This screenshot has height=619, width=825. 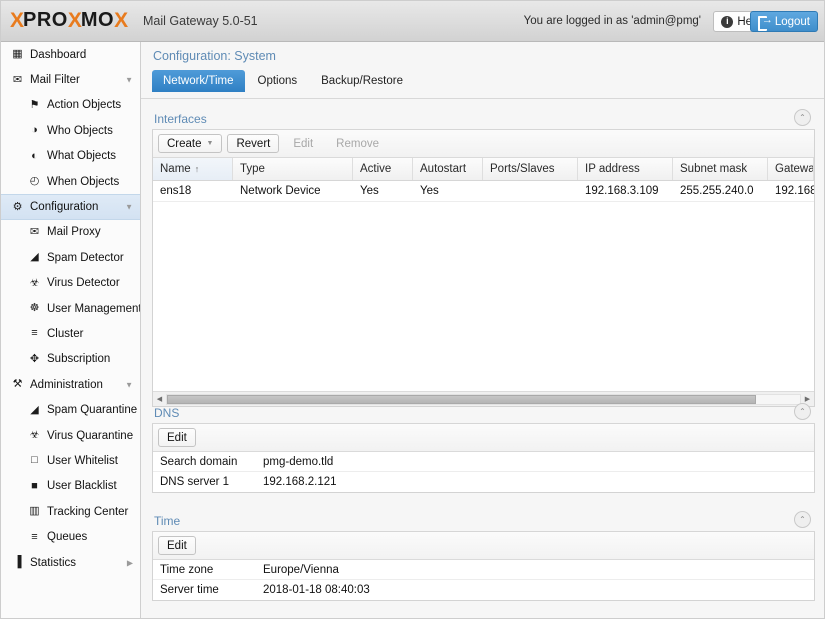 I want to click on queue-icon: ≡, so click(x=34, y=536).